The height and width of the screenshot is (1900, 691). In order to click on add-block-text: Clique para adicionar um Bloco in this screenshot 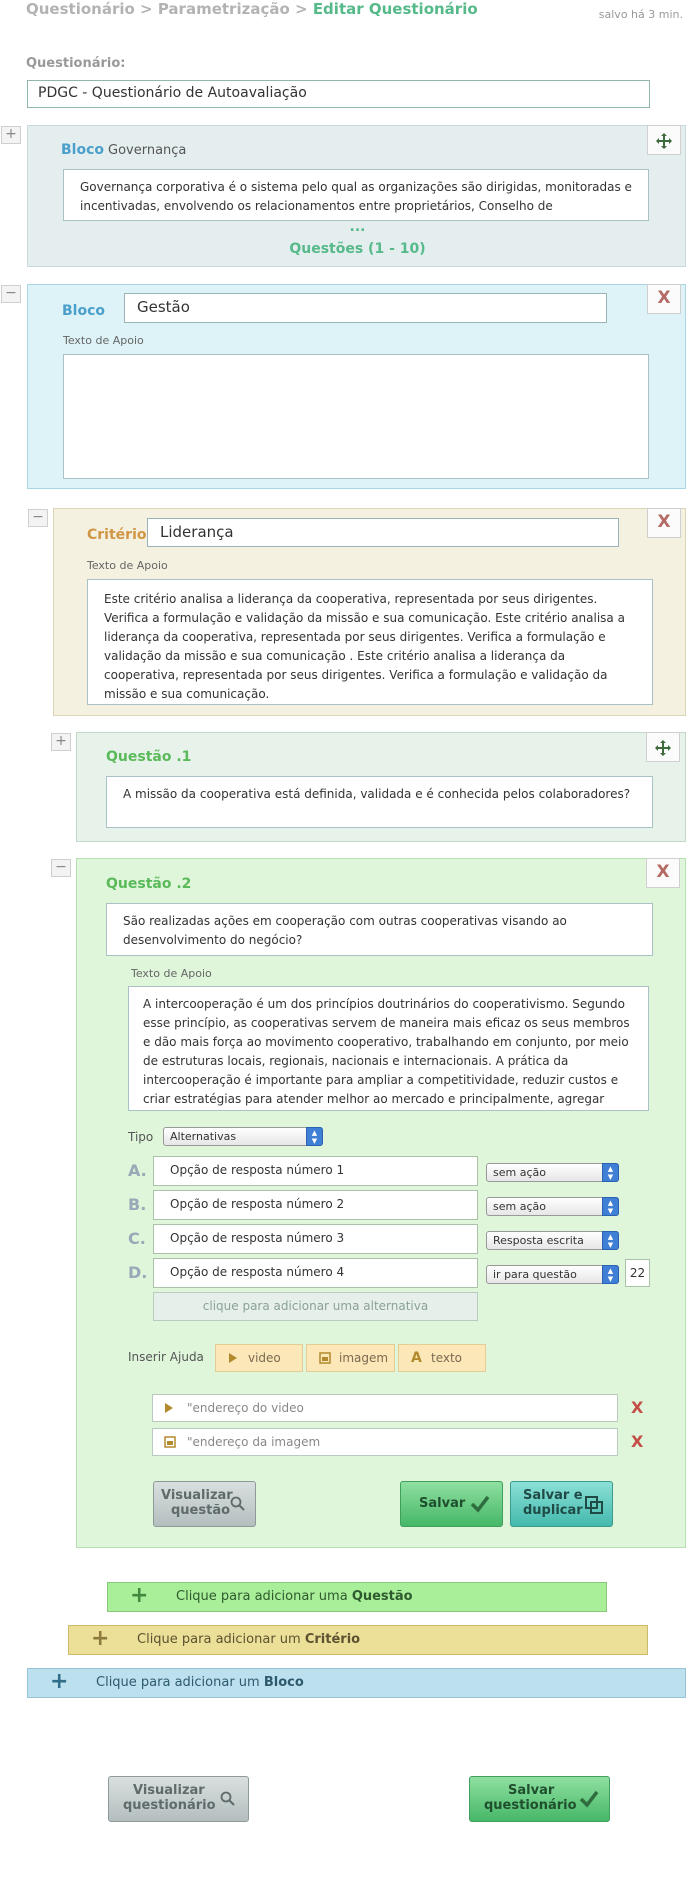, I will do `click(200, 1683)`.